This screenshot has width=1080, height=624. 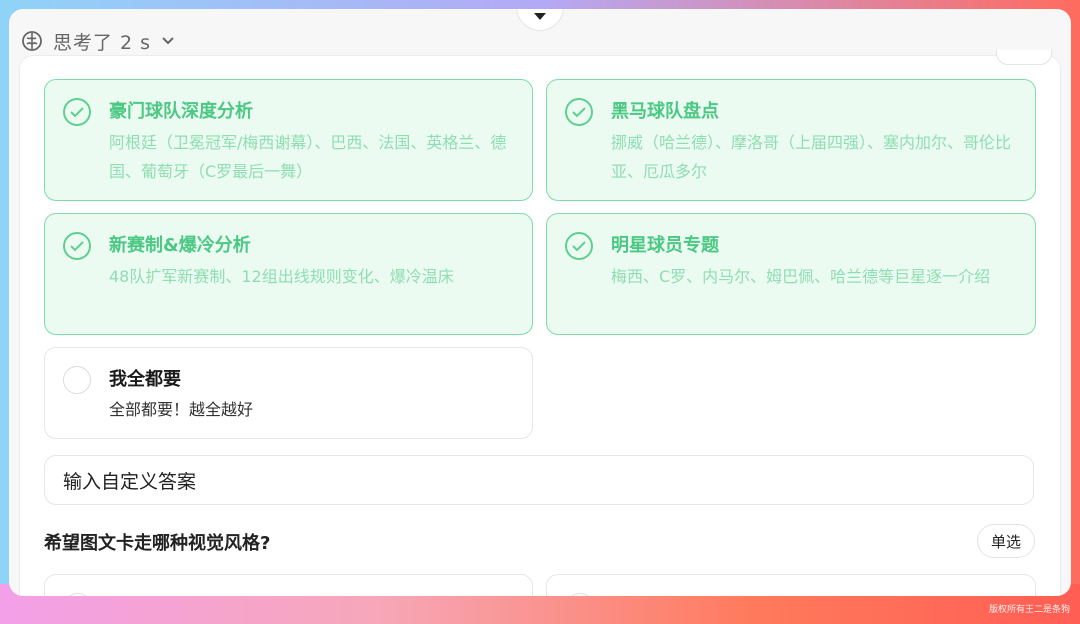 I want to click on option-title: 黑马球队盘点, so click(x=665, y=111).